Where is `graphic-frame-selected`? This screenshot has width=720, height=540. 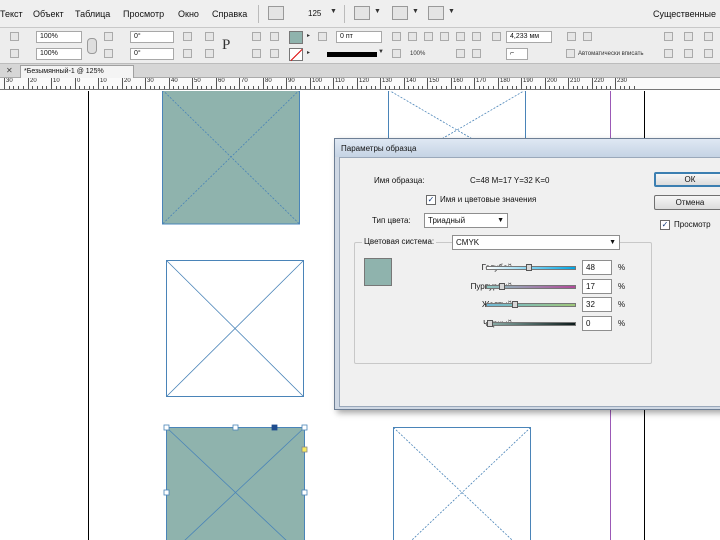
graphic-frame-selected is located at coordinates (237, 481).